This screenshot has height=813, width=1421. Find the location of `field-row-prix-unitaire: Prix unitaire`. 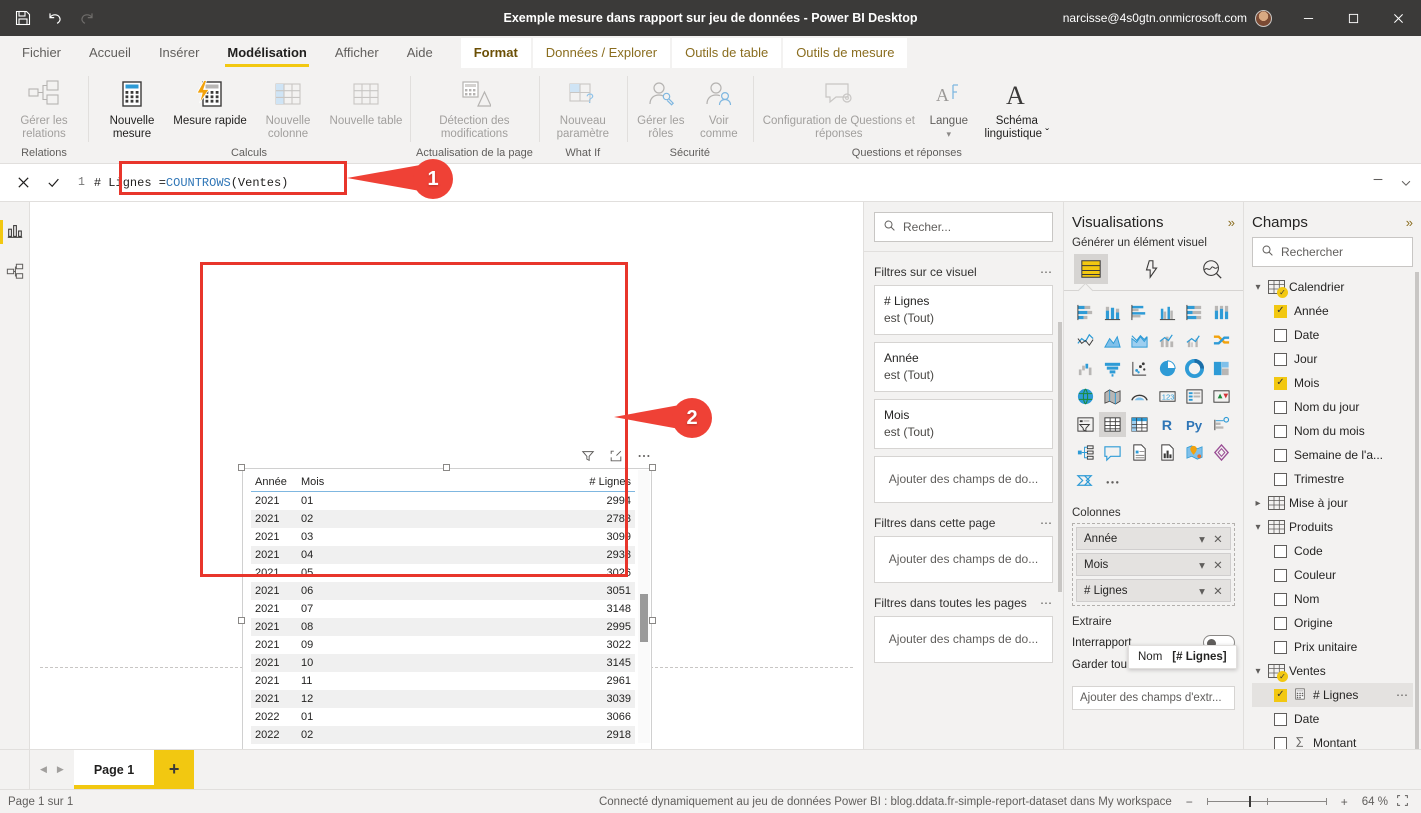

field-row-prix-unitaire: Prix unitaire is located at coordinates (1332, 647).